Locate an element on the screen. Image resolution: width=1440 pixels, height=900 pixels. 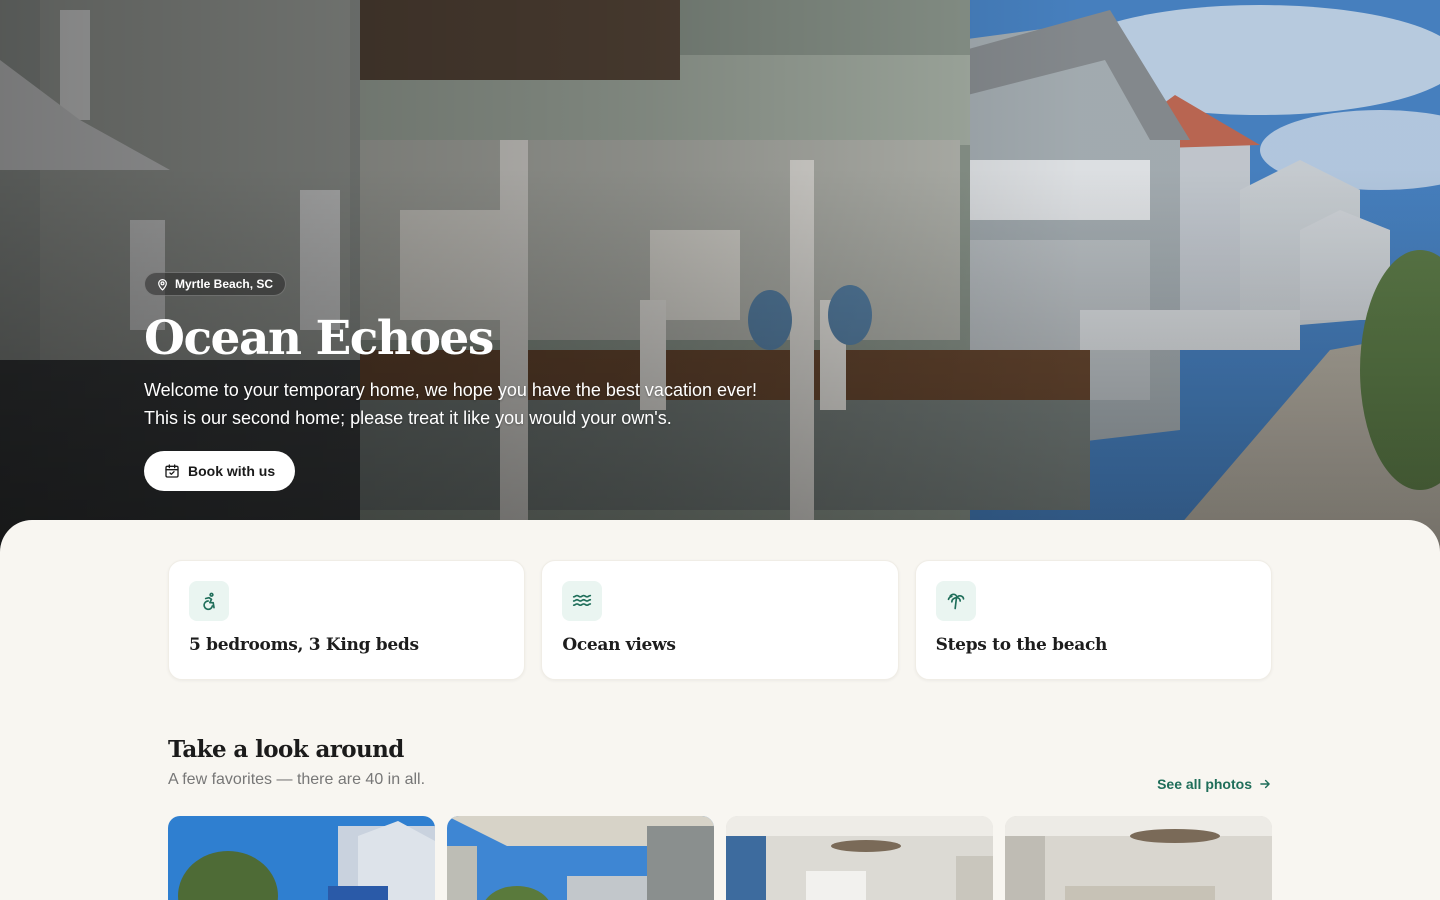
calendar-check-icon is located at coordinates (172, 471).